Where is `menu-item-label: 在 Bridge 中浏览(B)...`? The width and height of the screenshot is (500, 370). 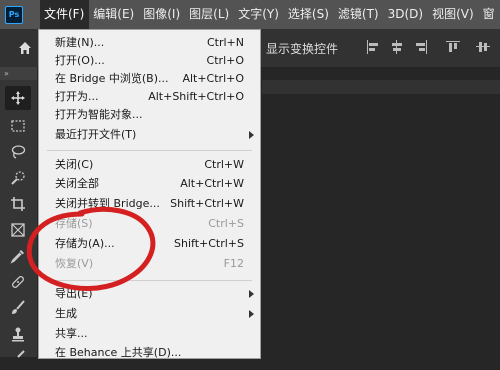
menu-item-label: 在 Bridge 中浏览(B)... is located at coordinates (112, 78).